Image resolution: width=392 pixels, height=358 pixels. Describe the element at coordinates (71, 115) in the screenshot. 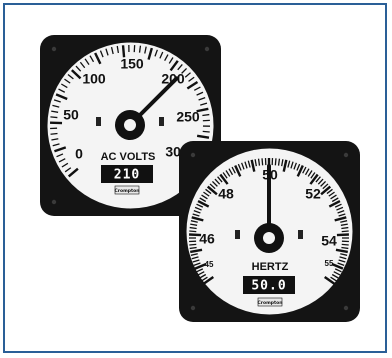

I see `scale-label: 50` at that location.